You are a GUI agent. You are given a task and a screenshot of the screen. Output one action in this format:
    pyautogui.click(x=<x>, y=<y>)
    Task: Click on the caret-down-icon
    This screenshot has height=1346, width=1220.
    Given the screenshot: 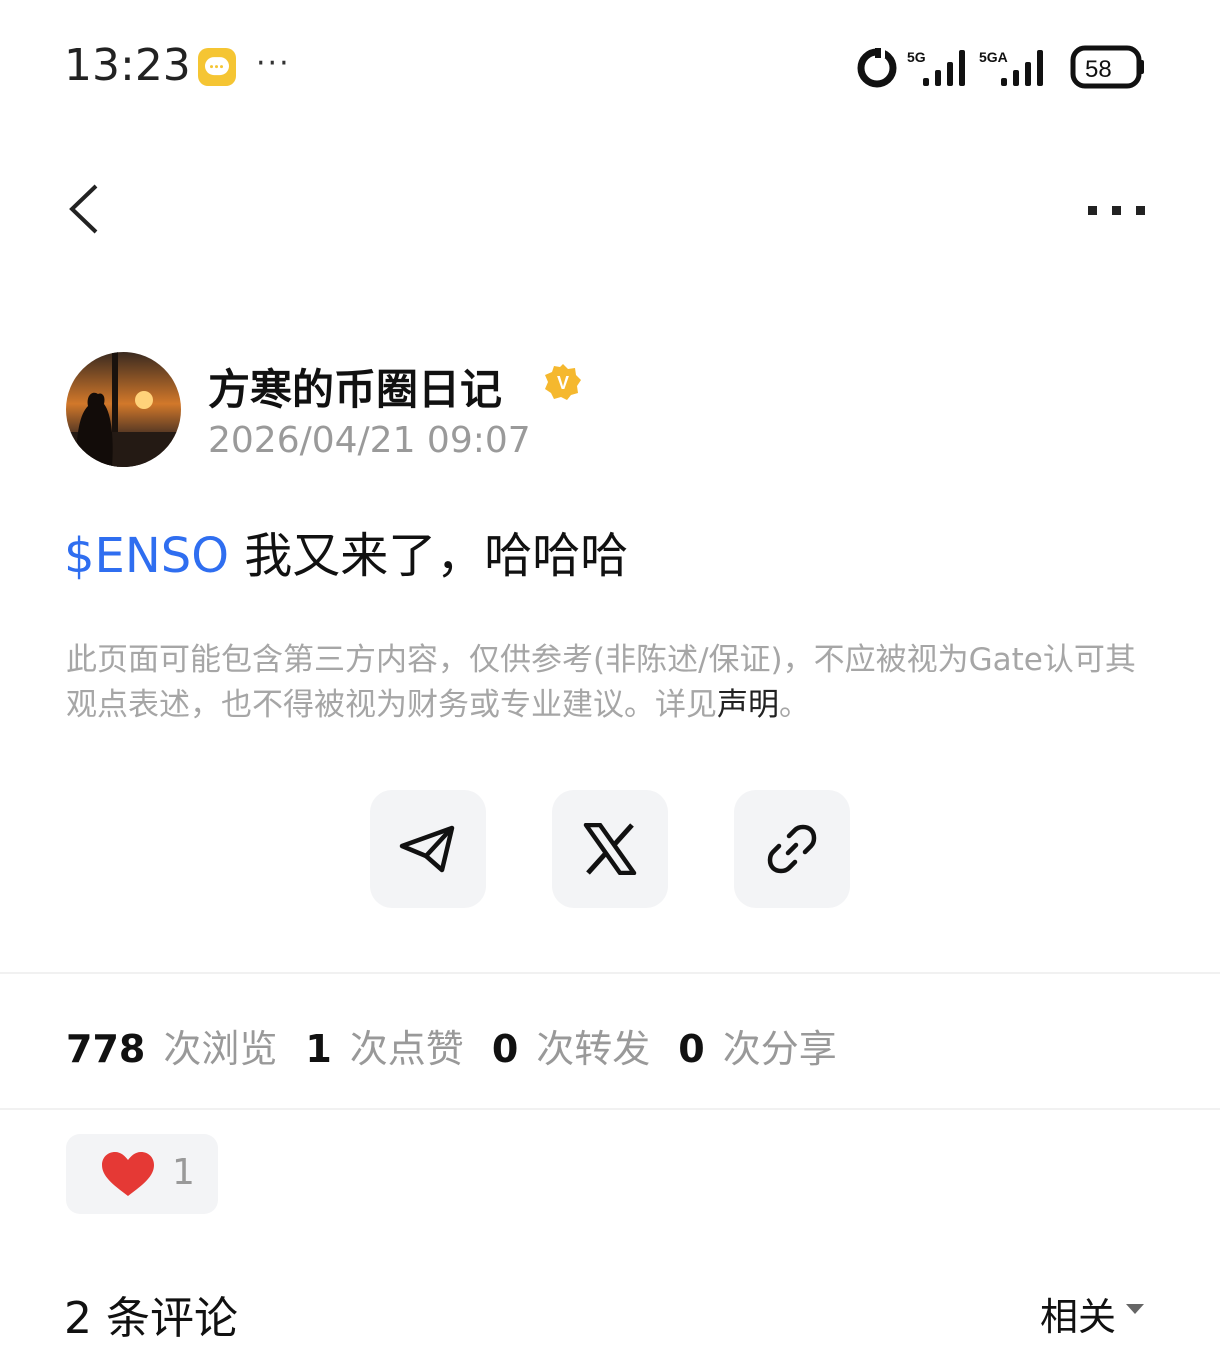 What is the action you would take?
    pyautogui.click(x=1135, y=1309)
    